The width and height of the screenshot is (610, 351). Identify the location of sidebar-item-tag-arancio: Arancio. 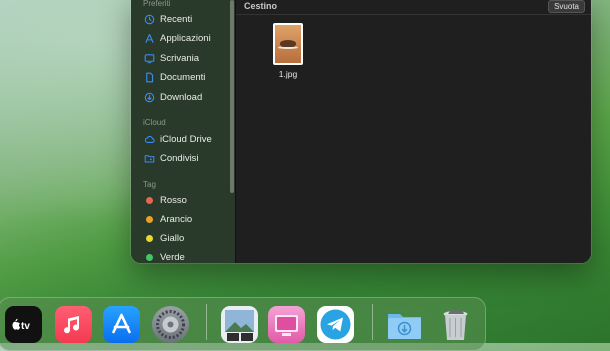
(168, 219).